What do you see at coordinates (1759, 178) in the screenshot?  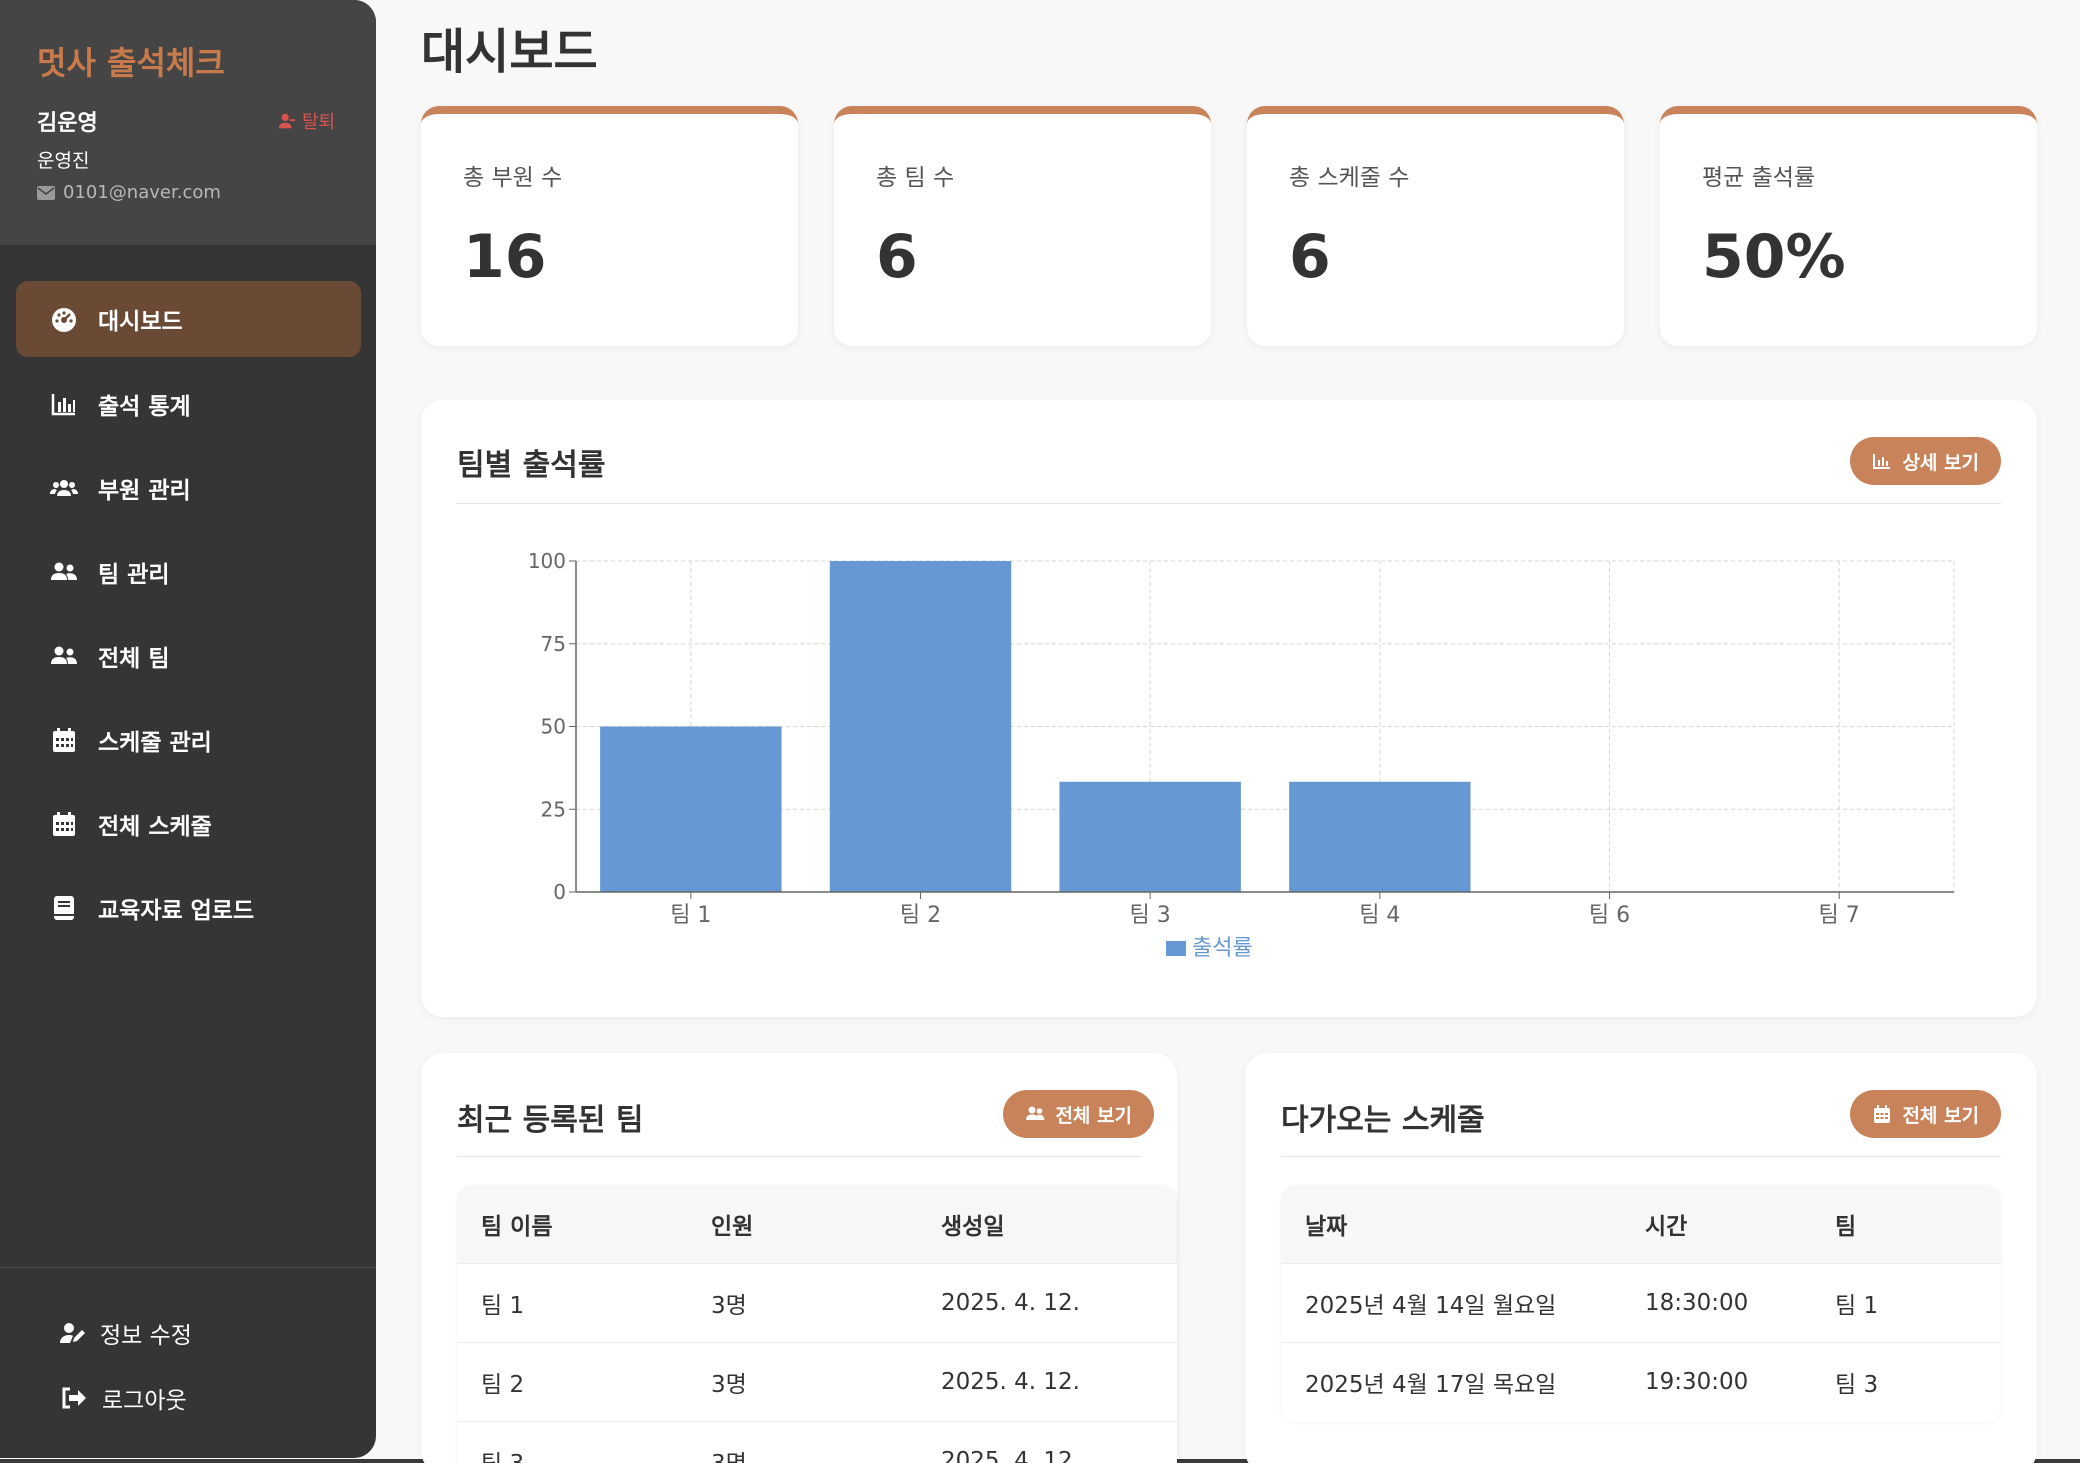 I see `stat-label: 평균 출석률` at bounding box center [1759, 178].